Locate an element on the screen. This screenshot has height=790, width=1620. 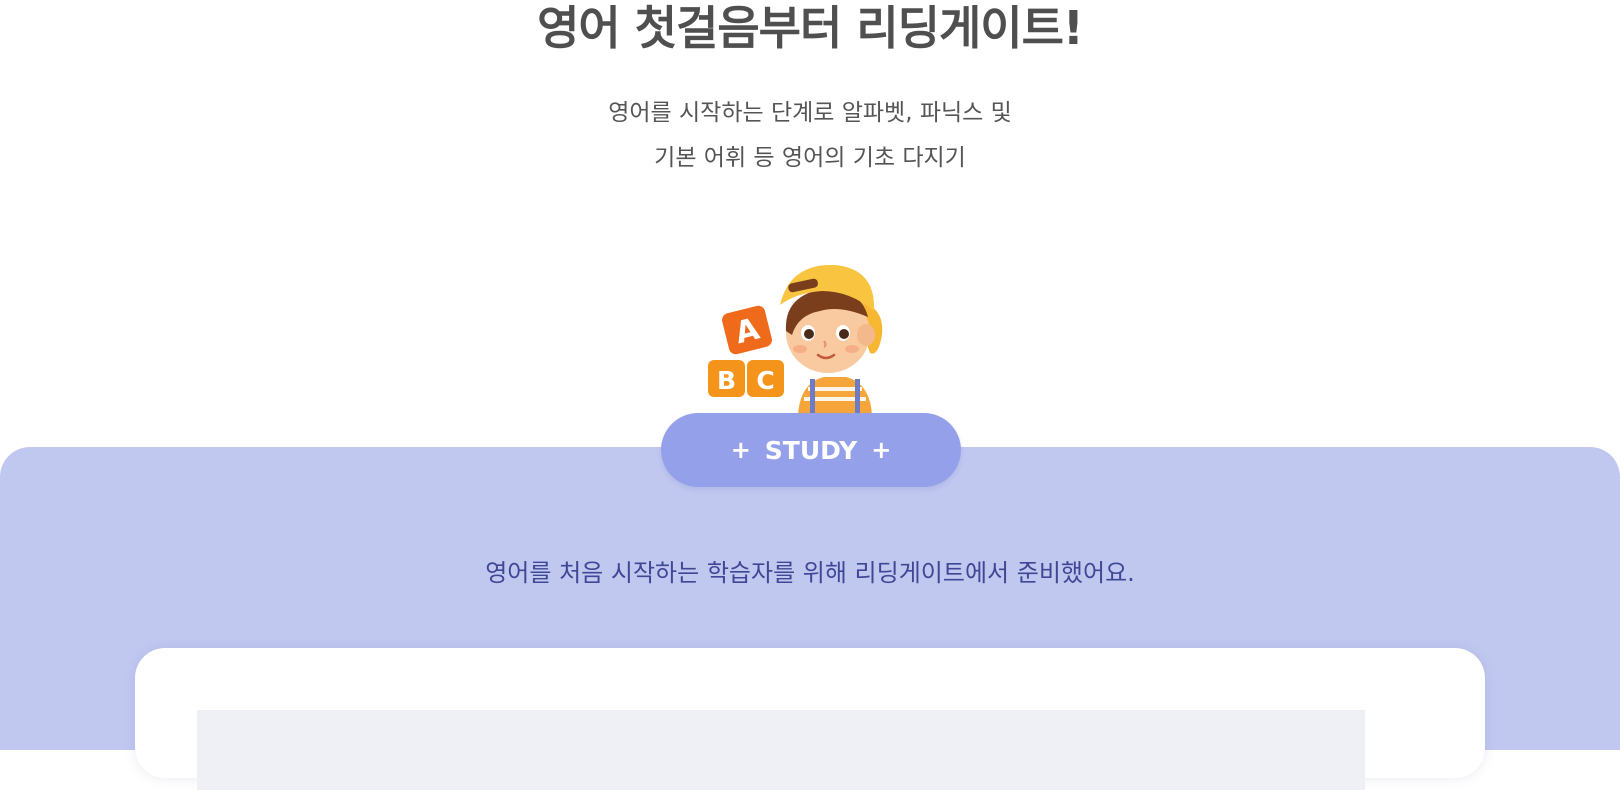
block-b-letter: B is located at coordinates (726, 380).